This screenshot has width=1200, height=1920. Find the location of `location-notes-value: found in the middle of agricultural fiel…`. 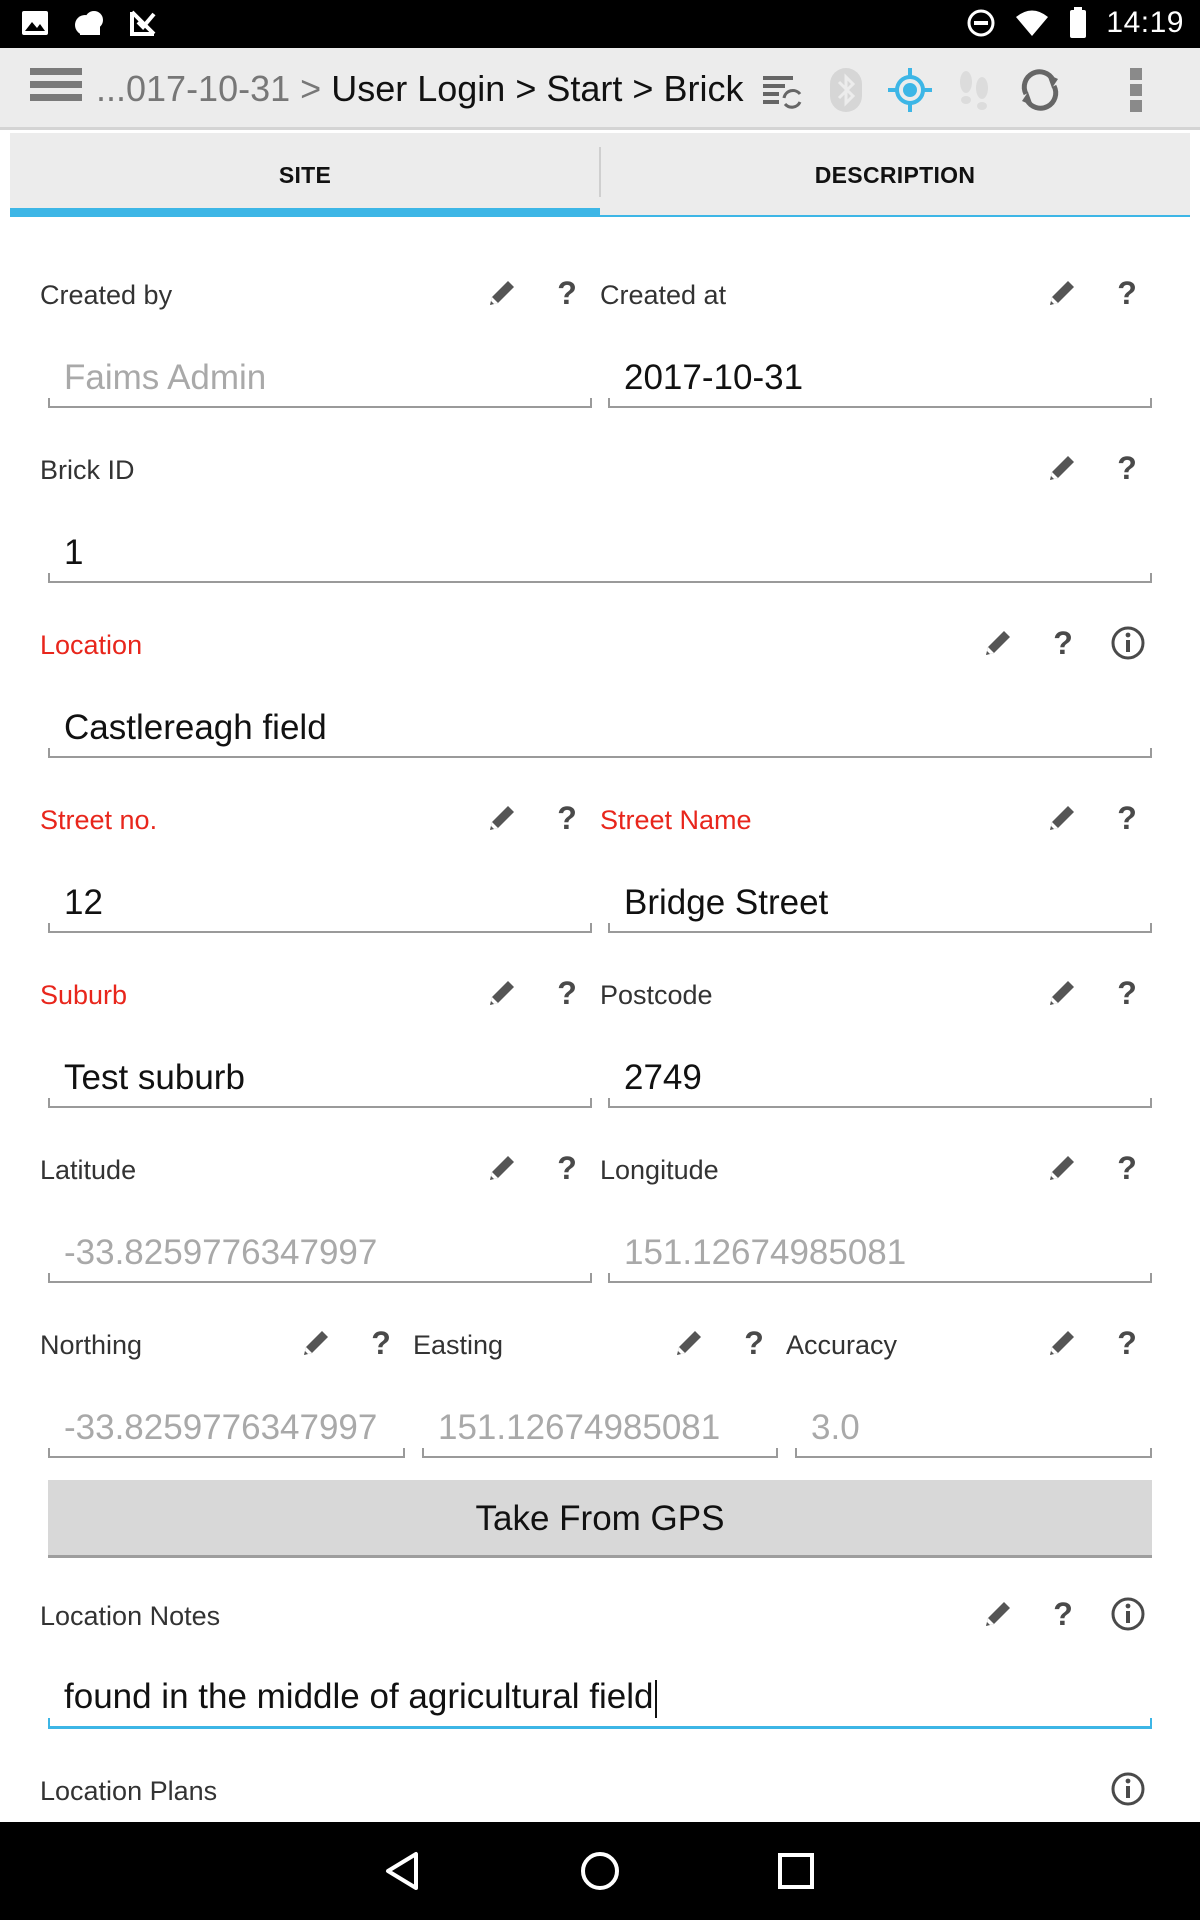

location-notes-value: found in the middle of agricultural fiel… is located at coordinates (359, 1697).